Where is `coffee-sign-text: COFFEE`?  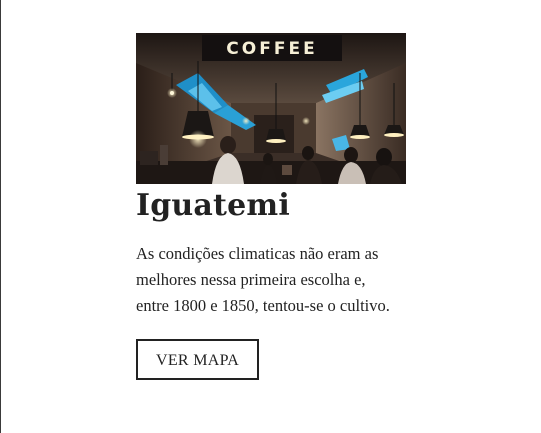
coffee-sign-text: COFFEE is located at coordinates (271, 49).